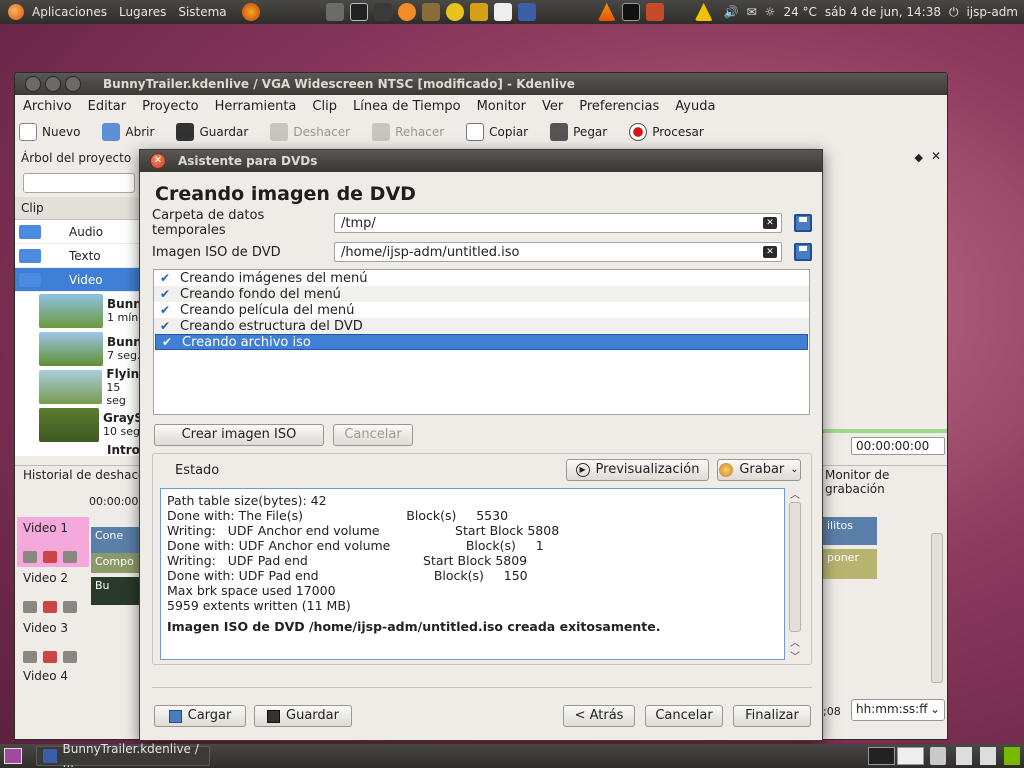 This screenshot has width=1024, height=768. What do you see at coordinates (69, 12) in the screenshot?
I see `menu-aplicaciones: Aplicaciones` at bounding box center [69, 12].